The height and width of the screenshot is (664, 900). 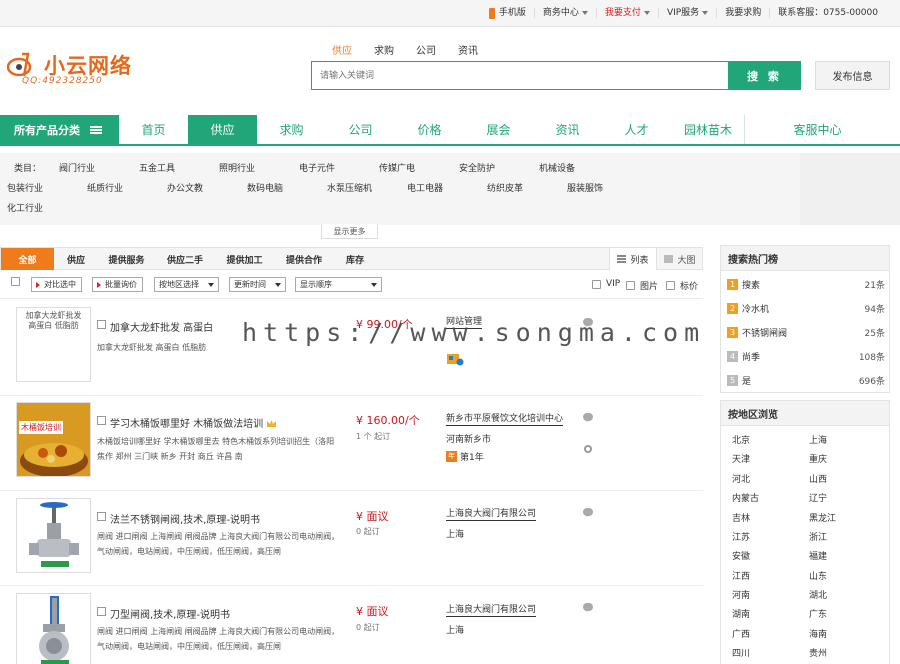 I want to click on time-select: 更新时间, so click(x=257, y=284).